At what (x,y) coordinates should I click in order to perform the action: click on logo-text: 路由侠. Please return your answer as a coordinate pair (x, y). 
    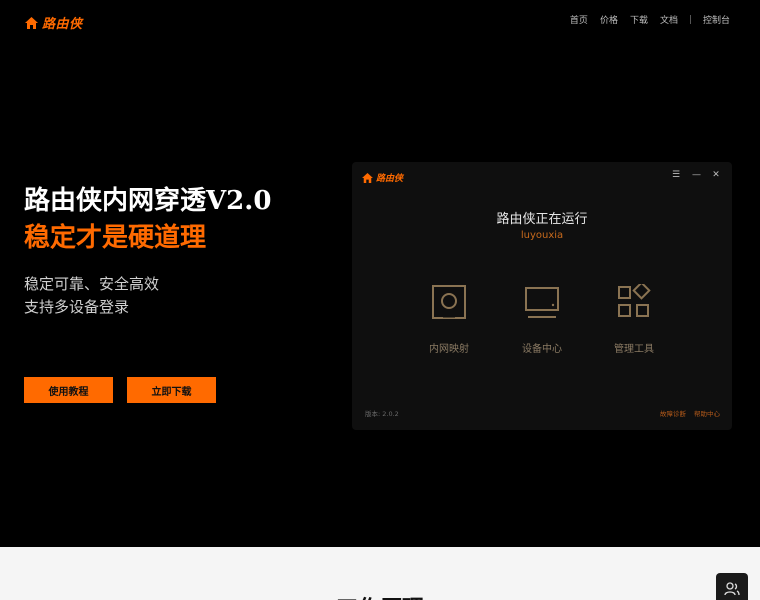
    Looking at the image, I should click on (62, 24).